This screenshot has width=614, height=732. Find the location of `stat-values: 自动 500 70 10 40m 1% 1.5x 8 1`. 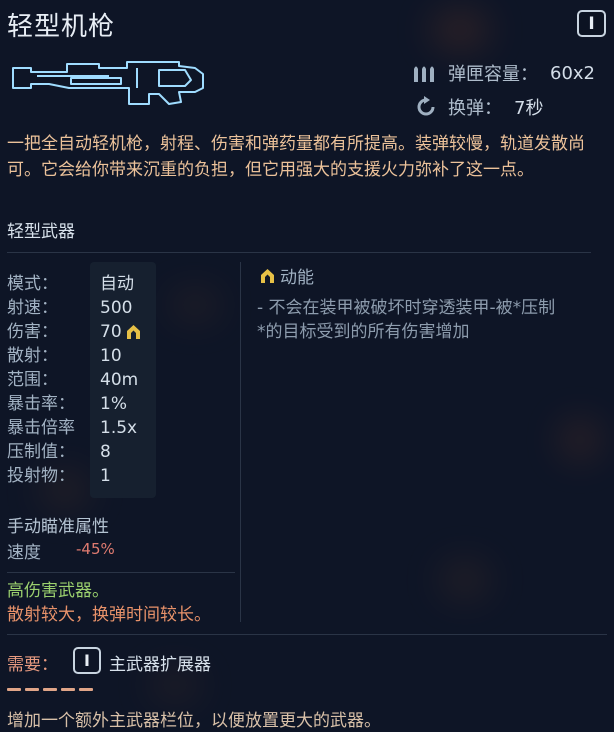

stat-values: 自动 500 70 10 40m 1% 1.5x 8 1 is located at coordinates (123, 380).